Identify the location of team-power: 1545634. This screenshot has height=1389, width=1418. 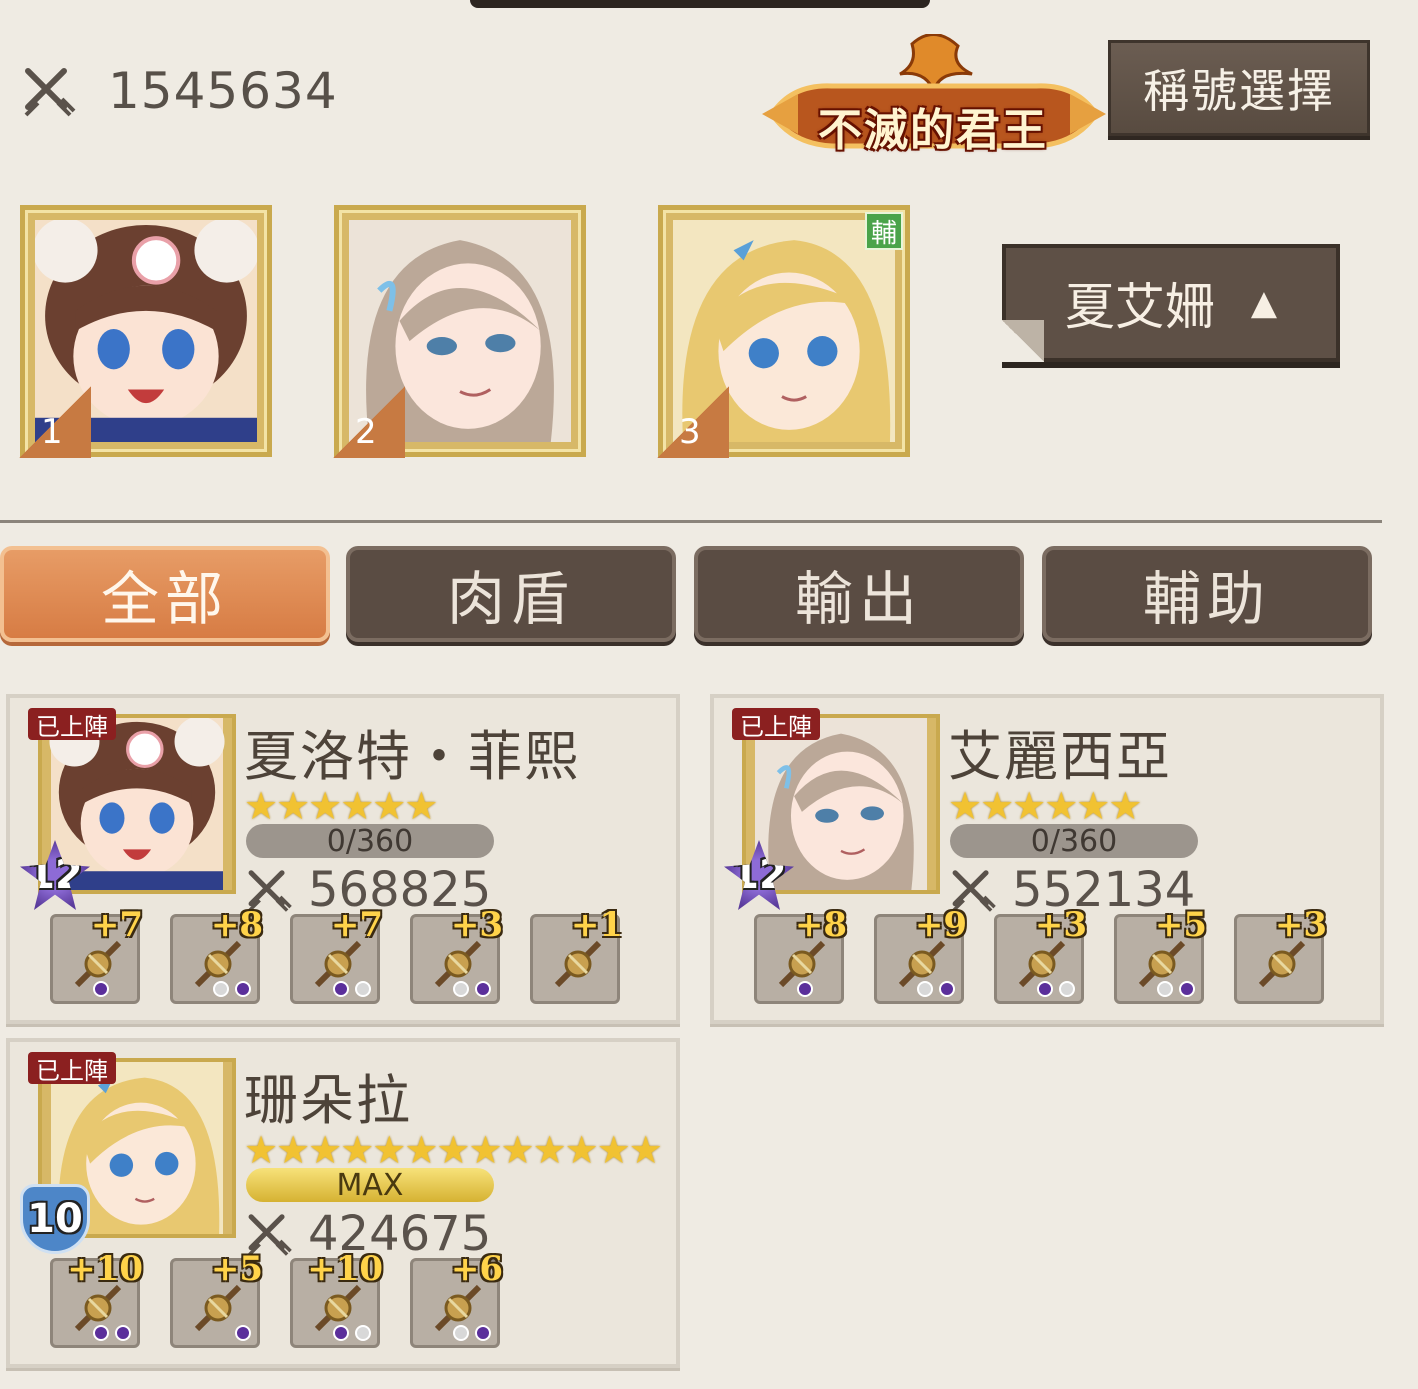
(180, 91).